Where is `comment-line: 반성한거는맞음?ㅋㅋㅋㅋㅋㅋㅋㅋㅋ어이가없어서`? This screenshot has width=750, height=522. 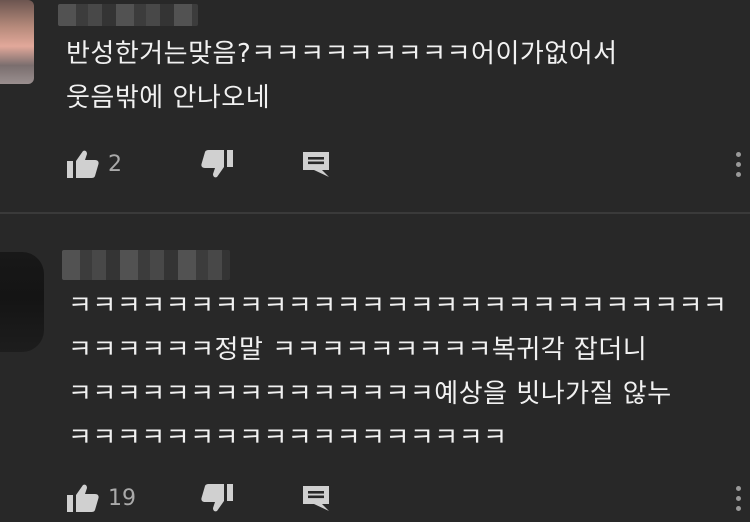 comment-line: 반성한거는맞음?ㅋㅋㅋㅋㅋㅋㅋㅋㅋ어이가없어서 is located at coordinates (342, 54).